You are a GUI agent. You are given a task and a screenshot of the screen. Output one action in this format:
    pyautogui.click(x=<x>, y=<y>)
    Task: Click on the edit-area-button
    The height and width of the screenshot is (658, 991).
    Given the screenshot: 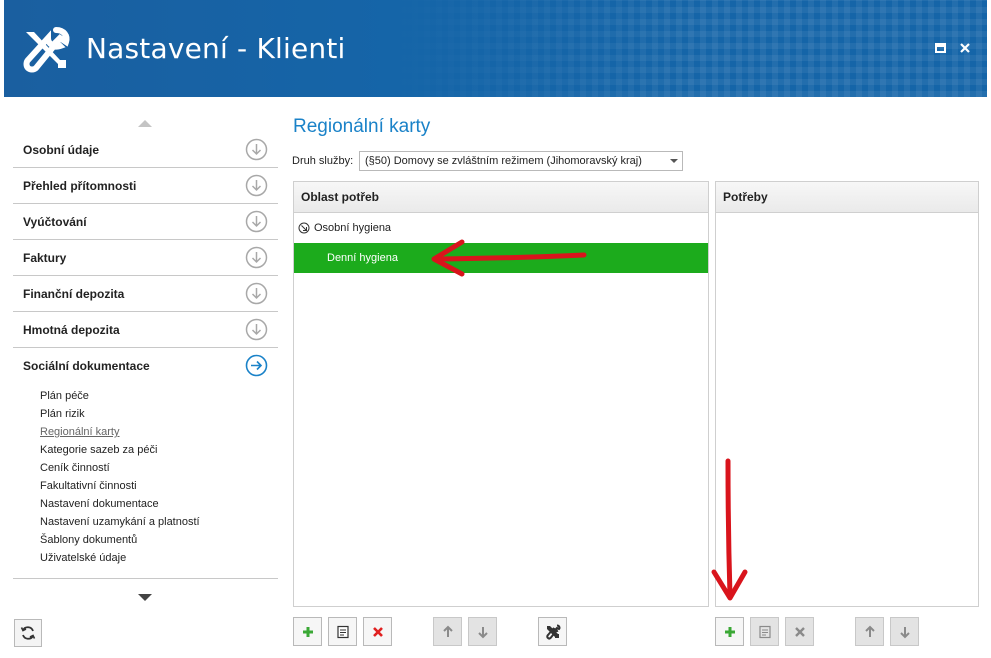 What is the action you would take?
    pyautogui.click(x=342, y=631)
    